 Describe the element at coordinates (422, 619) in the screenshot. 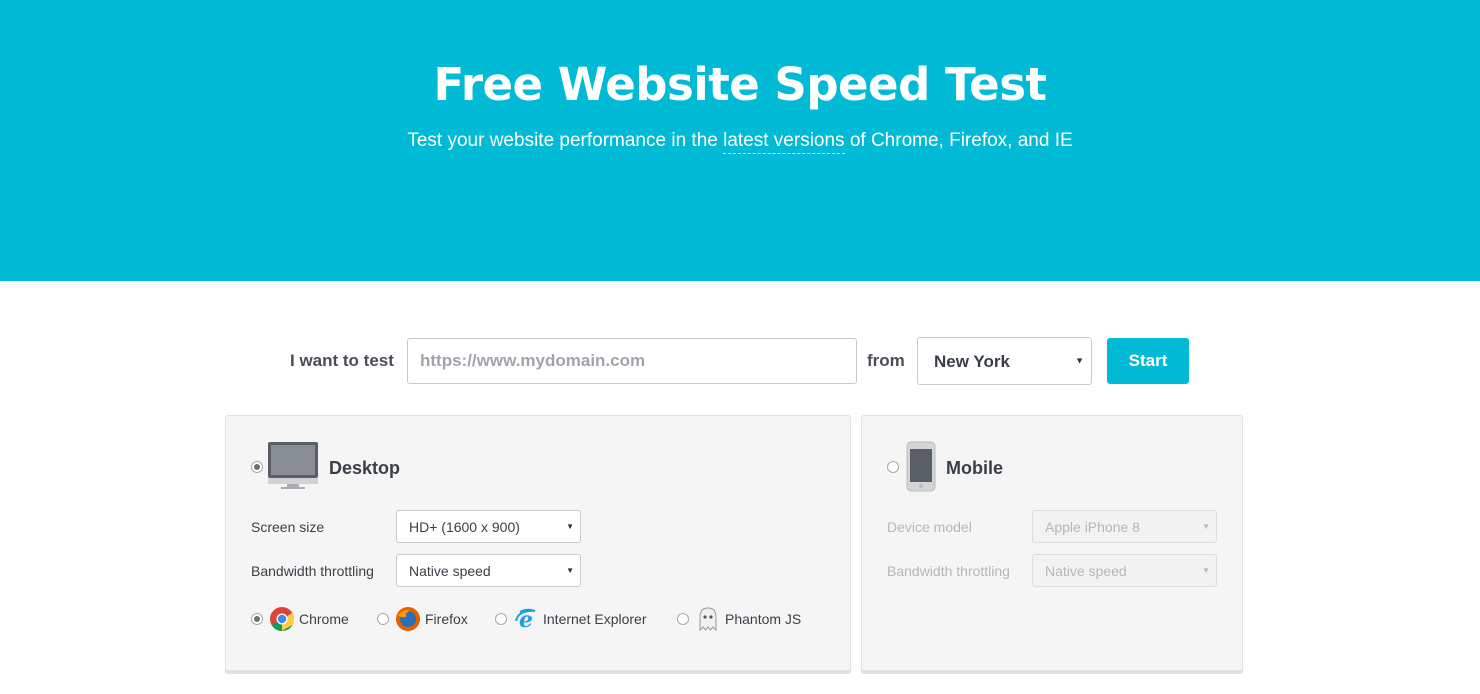

I see `browser-option-firefox: Firefox` at that location.